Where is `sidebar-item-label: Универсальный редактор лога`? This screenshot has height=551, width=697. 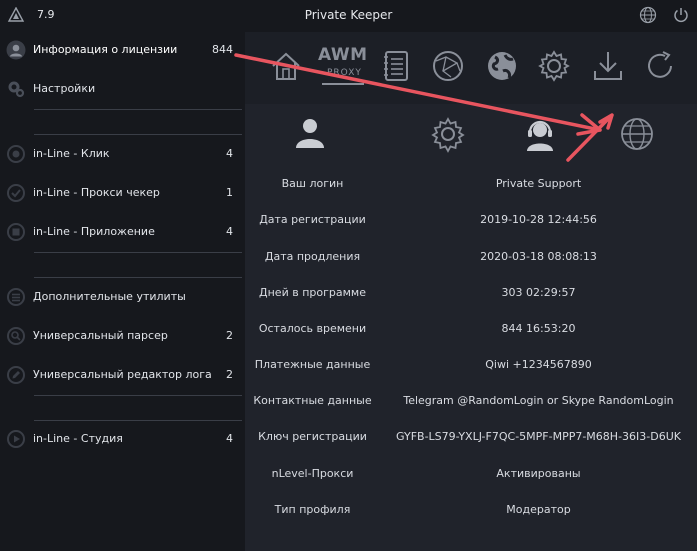
sidebar-item-label: Универсальный редактор лога is located at coordinates (122, 374).